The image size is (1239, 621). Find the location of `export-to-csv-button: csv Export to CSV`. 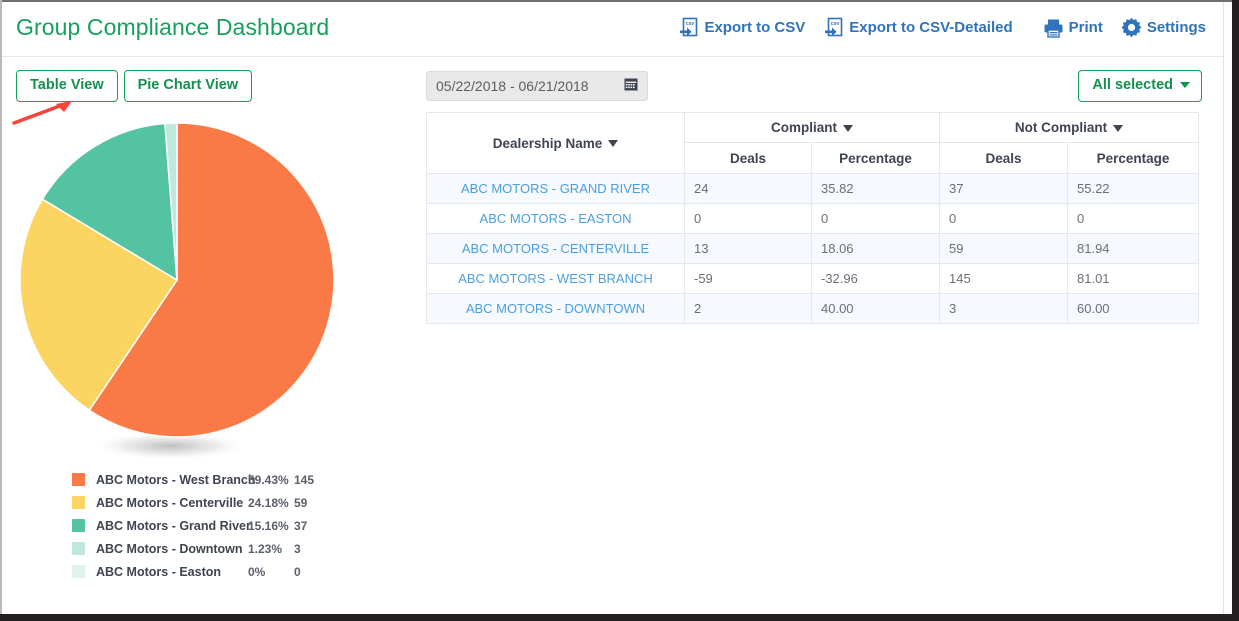

export-to-csv-button: csv Export to CSV is located at coordinates (741, 27).